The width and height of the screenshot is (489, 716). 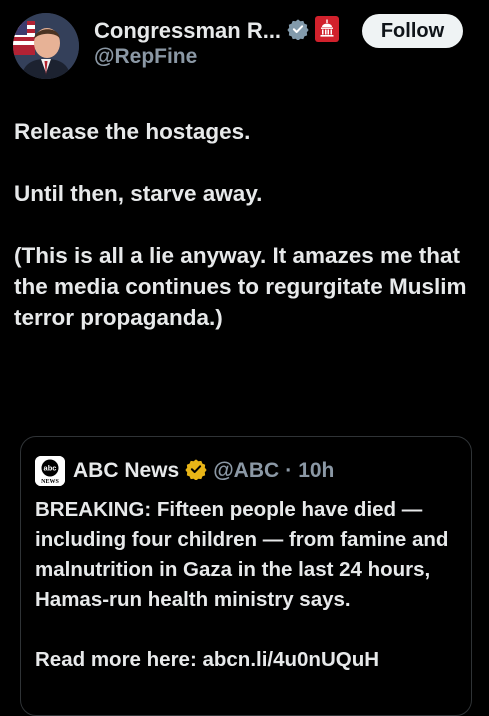 What do you see at coordinates (132, 131) in the screenshot?
I see `tweet-paragraph: Release the hostages.` at bounding box center [132, 131].